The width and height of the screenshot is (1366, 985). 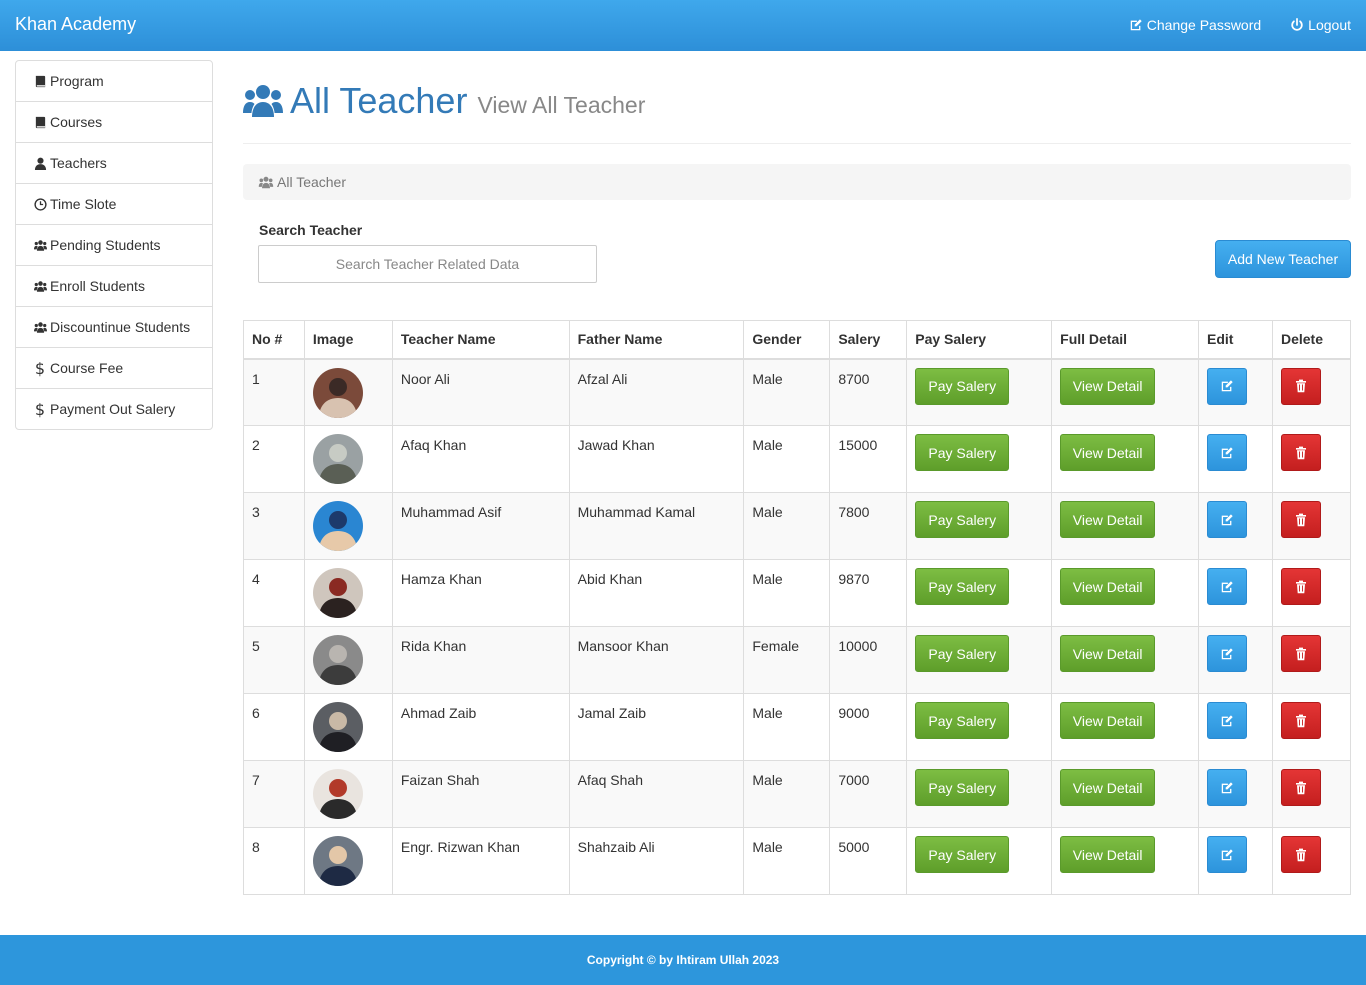 I want to click on sidebar-item-enroll-students: Enroll Students, so click(x=114, y=286).